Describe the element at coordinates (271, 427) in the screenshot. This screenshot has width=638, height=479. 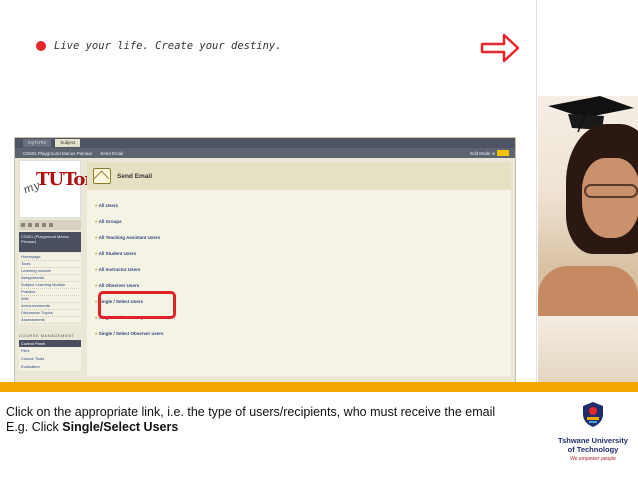
I see `caption-line-2: E.g. Click Single/Select Users` at that location.